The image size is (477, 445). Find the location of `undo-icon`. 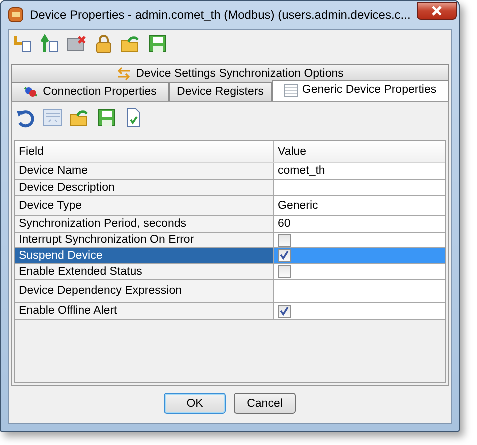

undo-icon is located at coordinates (26, 118).